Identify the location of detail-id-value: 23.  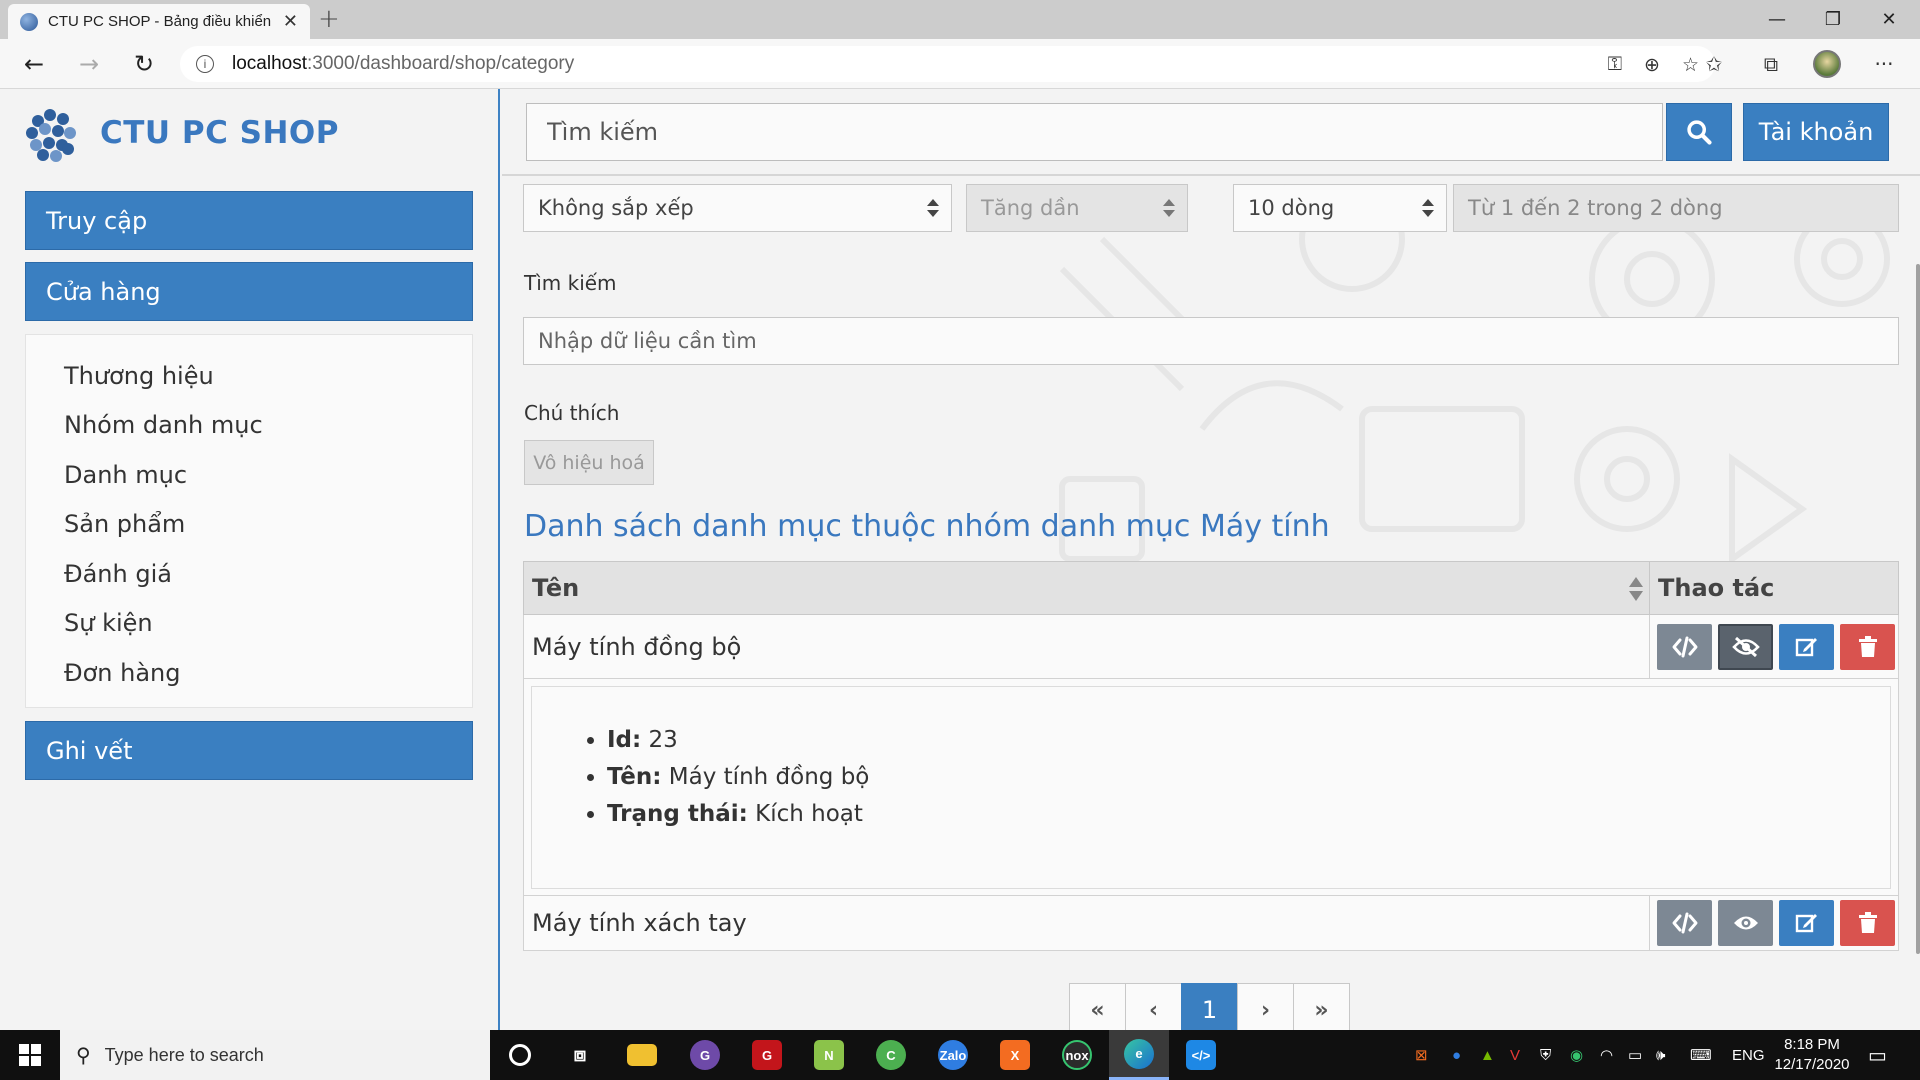
(663, 740).